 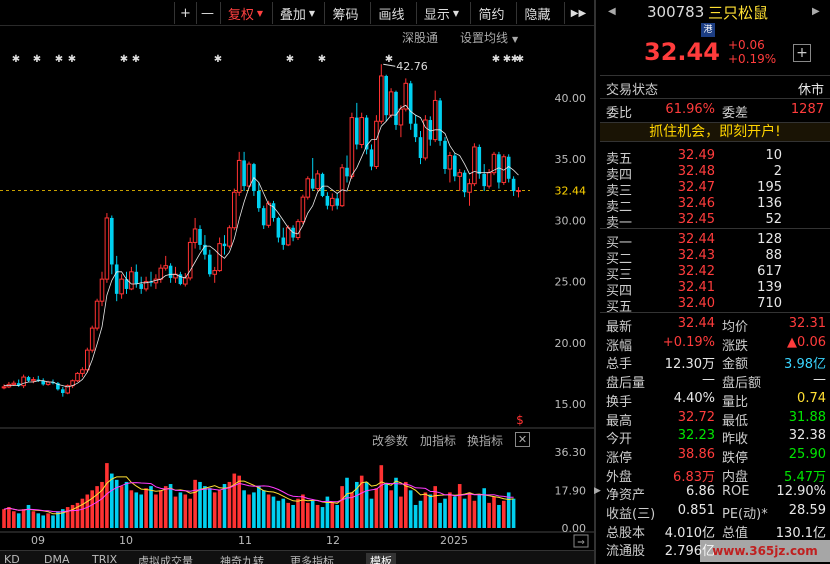 What do you see at coordinates (381, 558) in the screenshot?
I see `tab-template: 模板` at bounding box center [381, 558].